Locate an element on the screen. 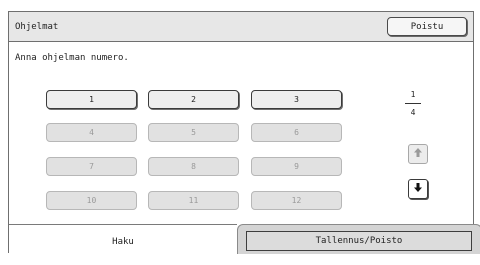  arrow-up-icon is located at coordinates (418, 154).